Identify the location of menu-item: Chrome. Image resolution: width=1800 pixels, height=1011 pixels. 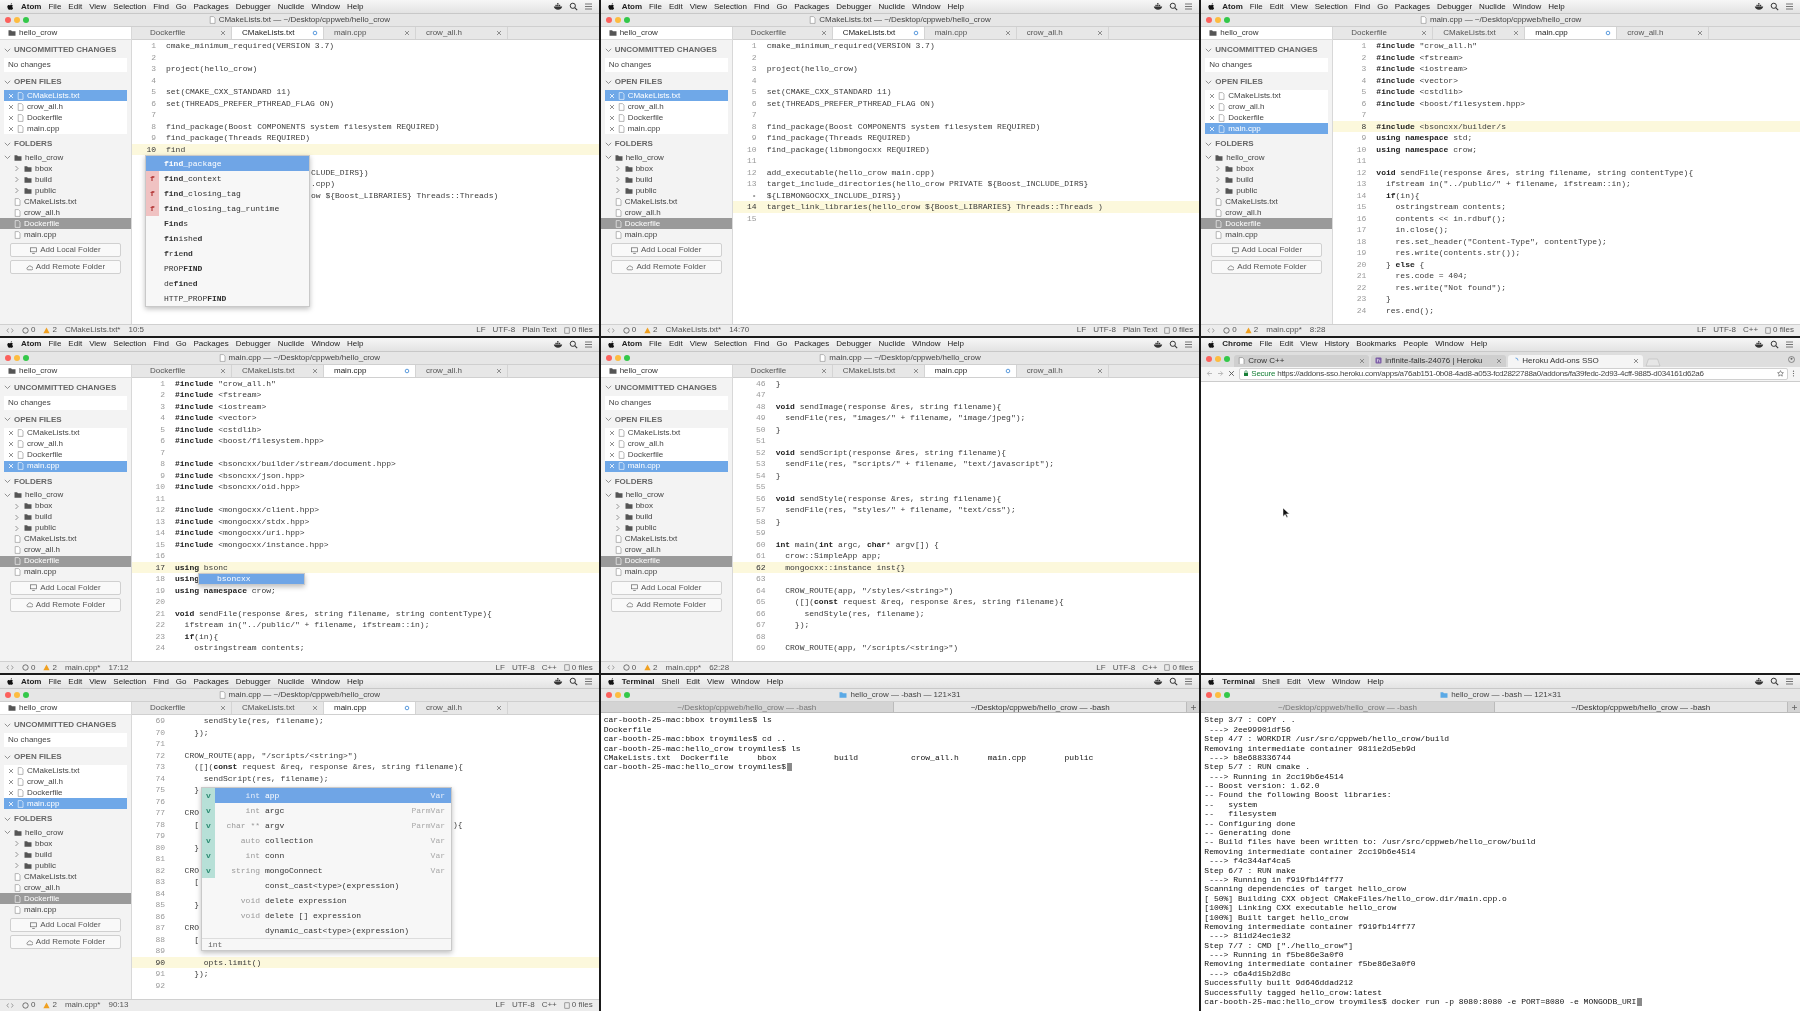
(1237, 344).